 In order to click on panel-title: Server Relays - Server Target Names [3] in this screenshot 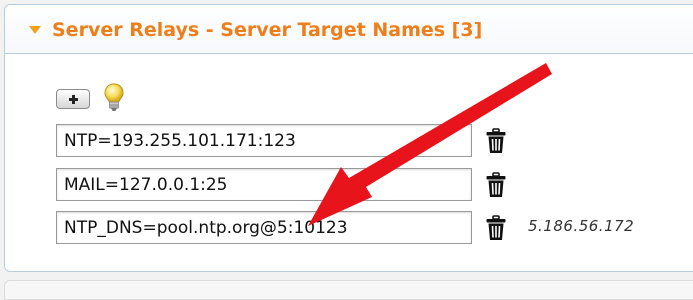, I will do `click(267, 30)`.